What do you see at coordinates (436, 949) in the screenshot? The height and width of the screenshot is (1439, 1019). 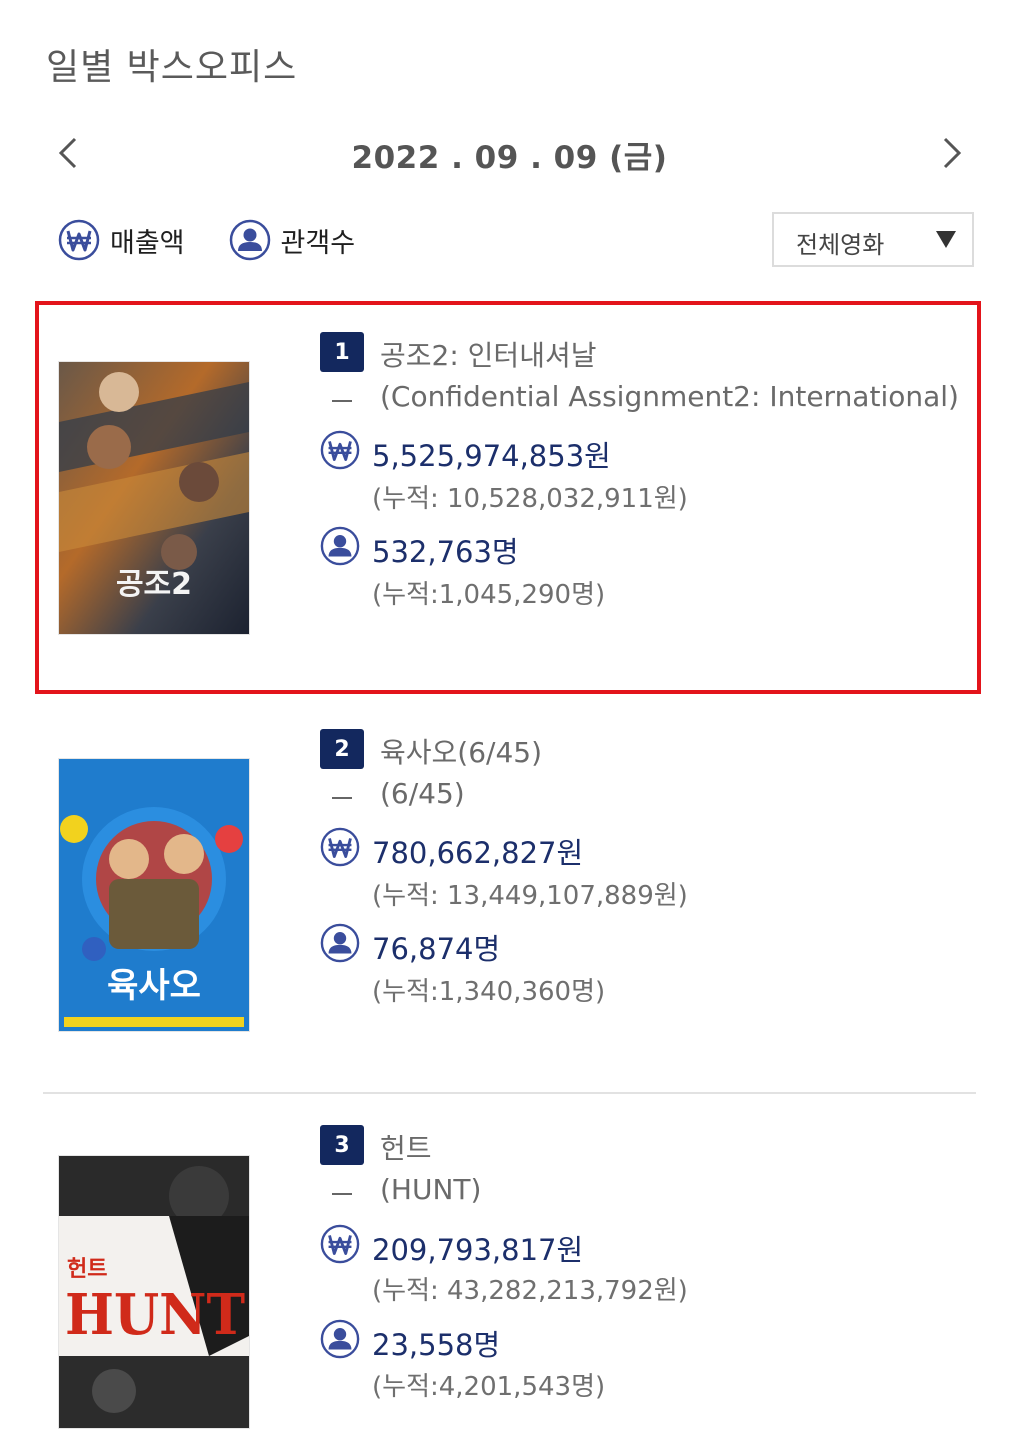 I see `daily-audience: 76,874명` at bounding box center [436, 949].